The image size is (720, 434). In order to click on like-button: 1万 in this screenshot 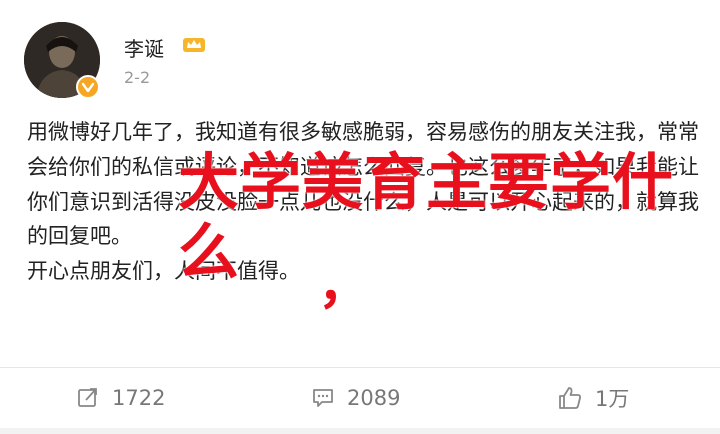, I will do `click(593, 398)`.